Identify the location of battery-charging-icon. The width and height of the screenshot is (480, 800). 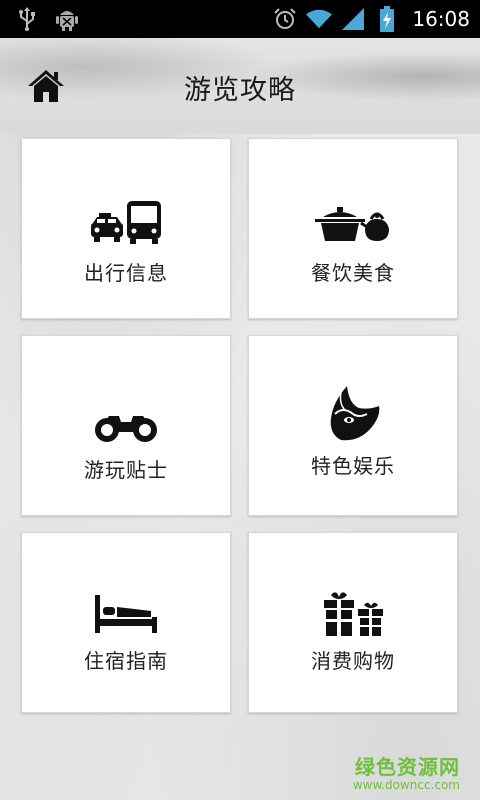
(387, 19).